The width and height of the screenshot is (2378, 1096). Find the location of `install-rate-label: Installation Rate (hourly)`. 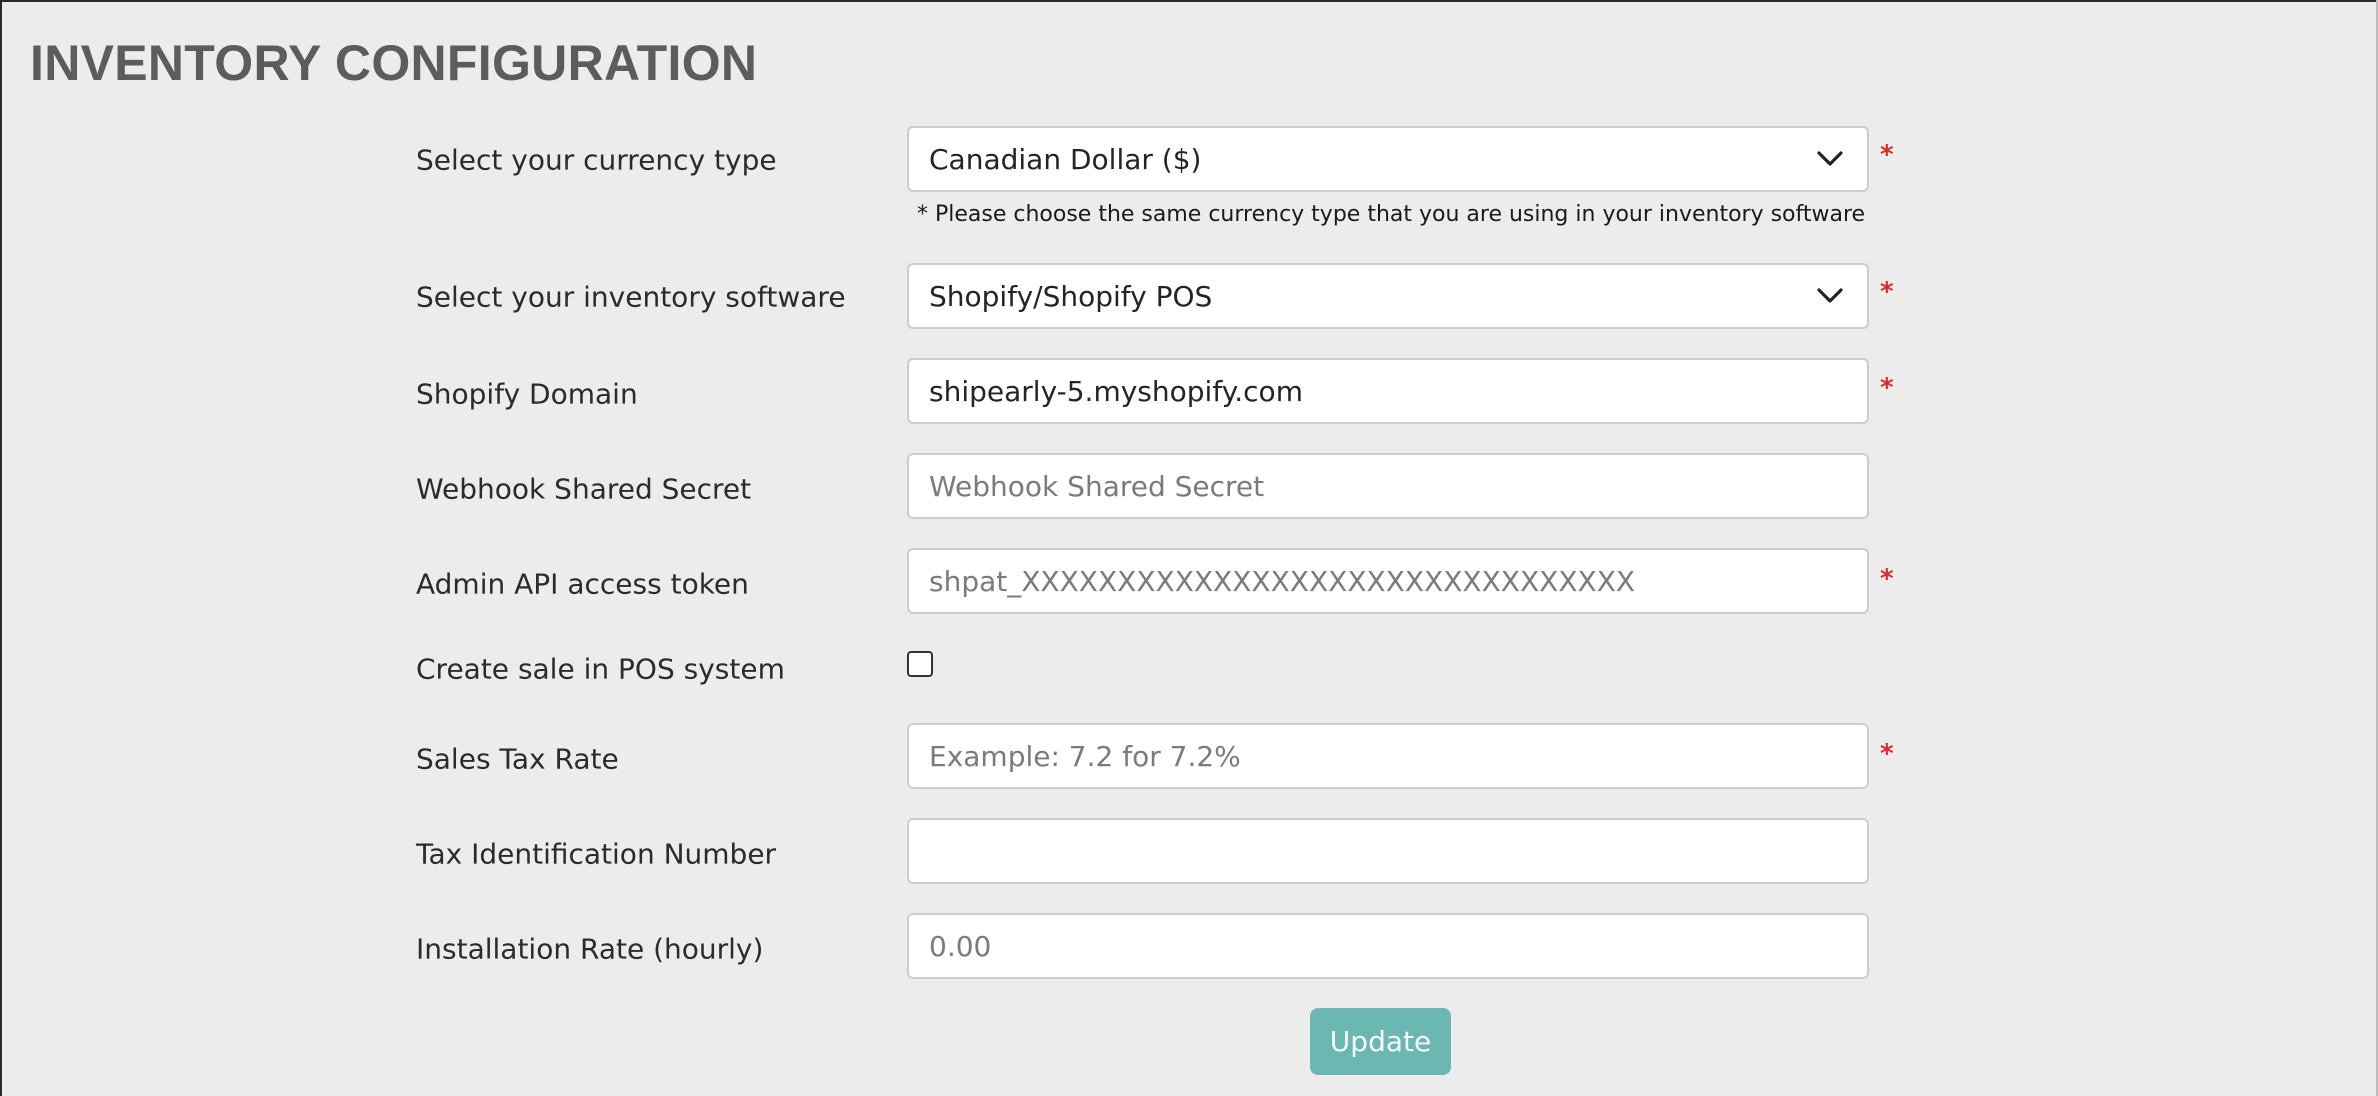

install-rate-label: Installation Rate (hourly) is located at coordinates (590, 949).